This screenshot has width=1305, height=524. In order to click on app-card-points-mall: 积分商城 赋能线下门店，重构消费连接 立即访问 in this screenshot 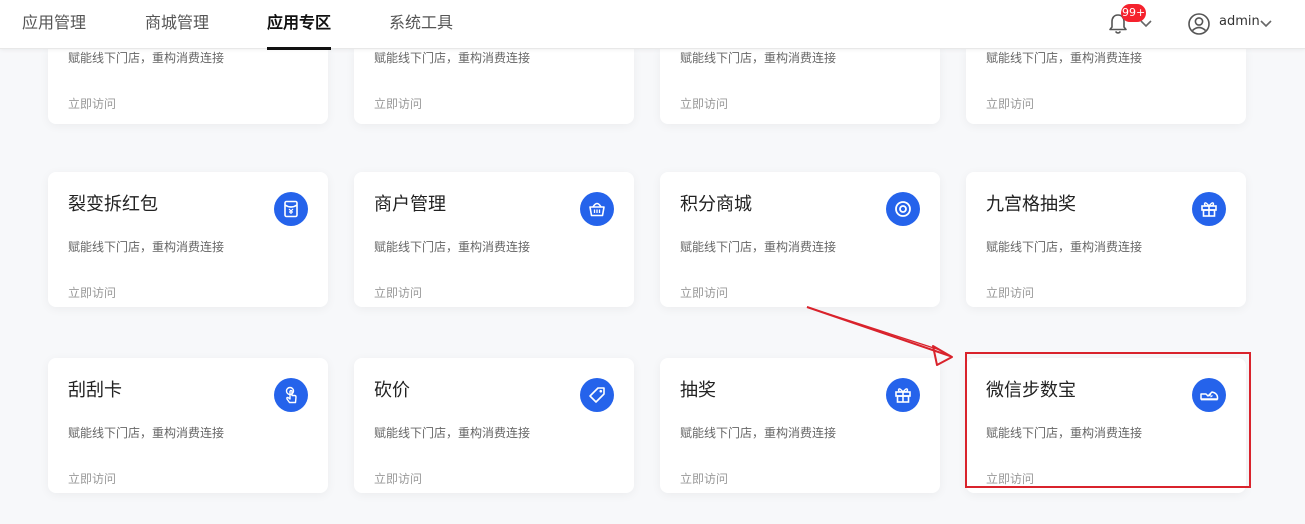, I will do `click(800, 239)`.